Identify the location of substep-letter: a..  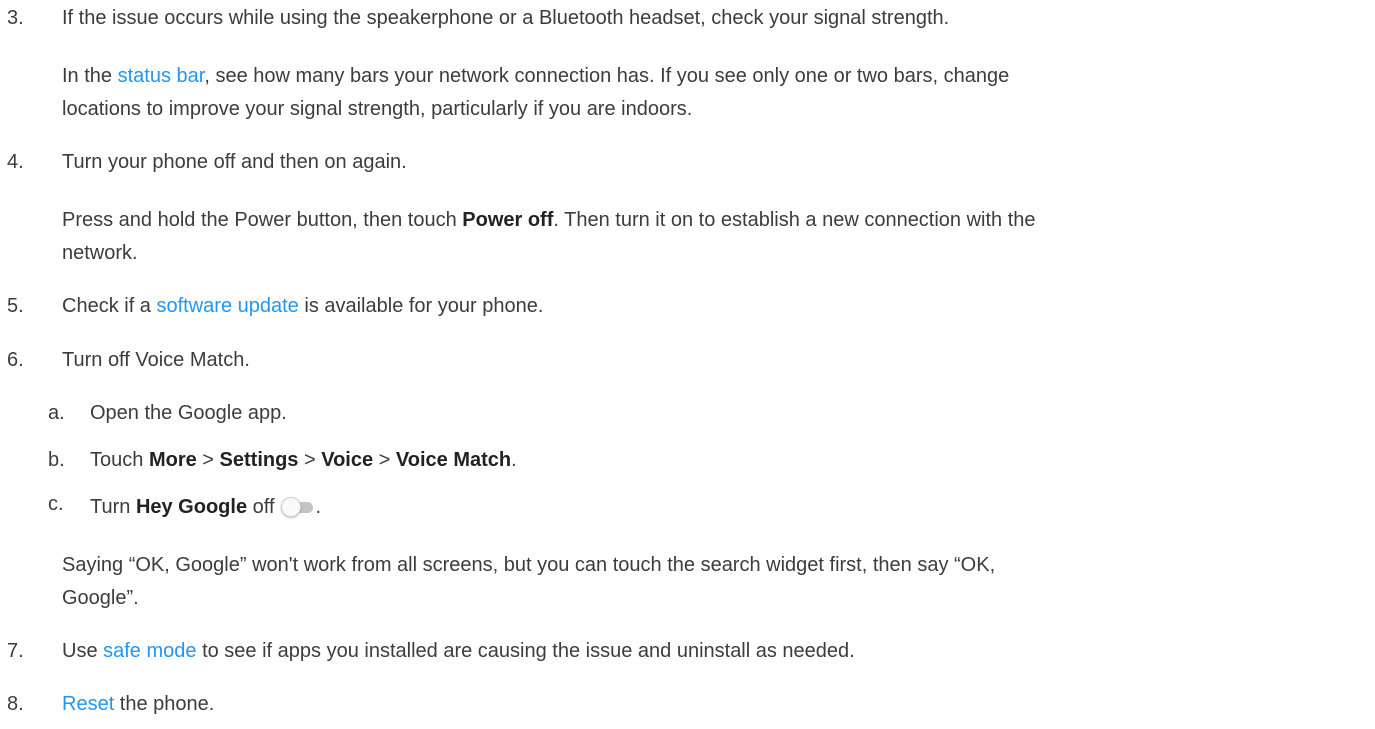
(56, 413).